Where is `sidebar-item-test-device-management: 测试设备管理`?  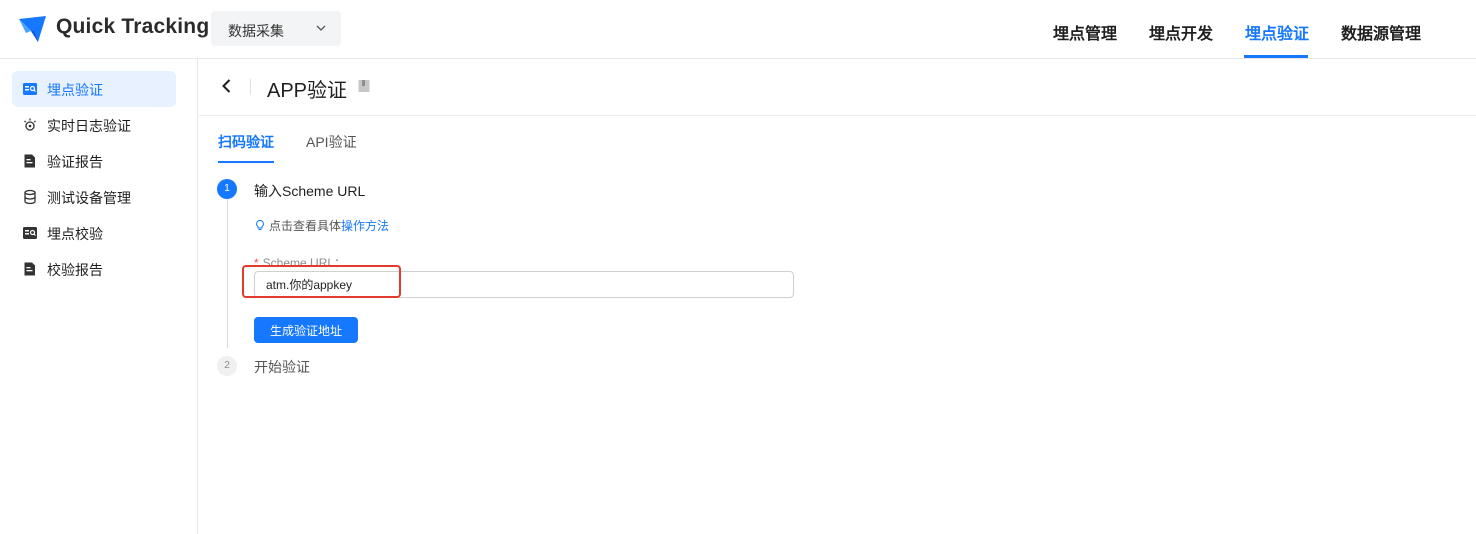
sidebar-item-test-device-management: 测试设备管理 is located at coordinates (94, 197).